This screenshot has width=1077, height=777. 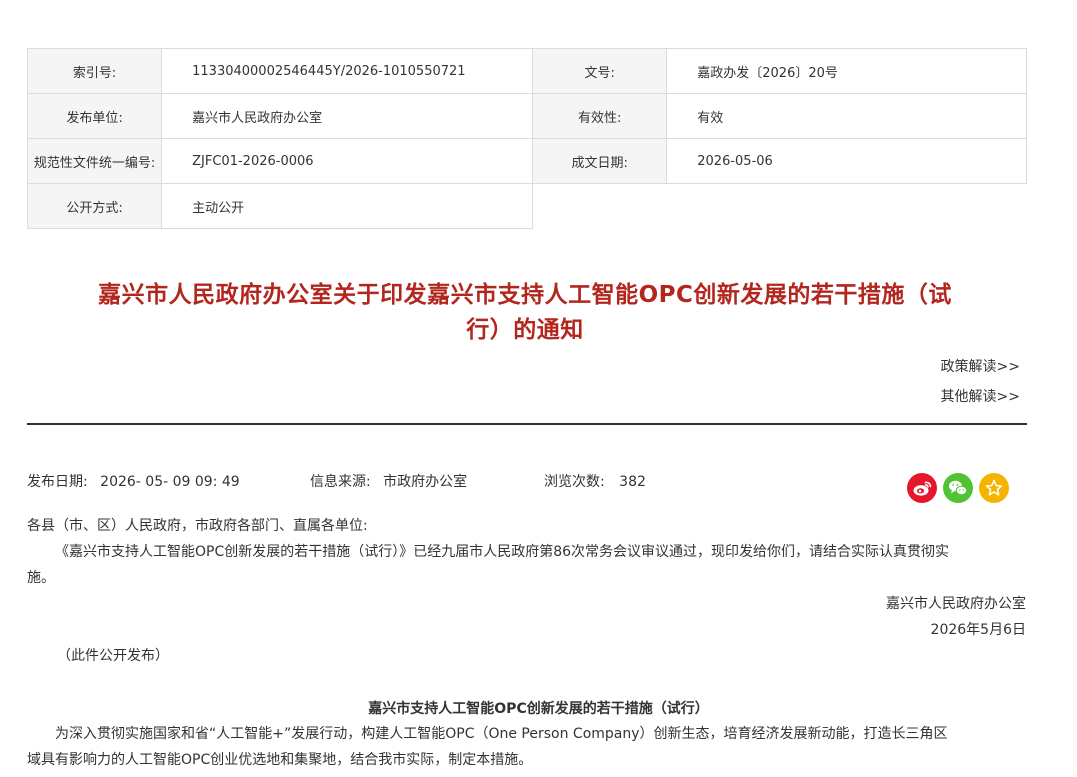 I want to click on index-number-value: 11330400002546445Y/2026-1010550721, so click(x=347, y=71).